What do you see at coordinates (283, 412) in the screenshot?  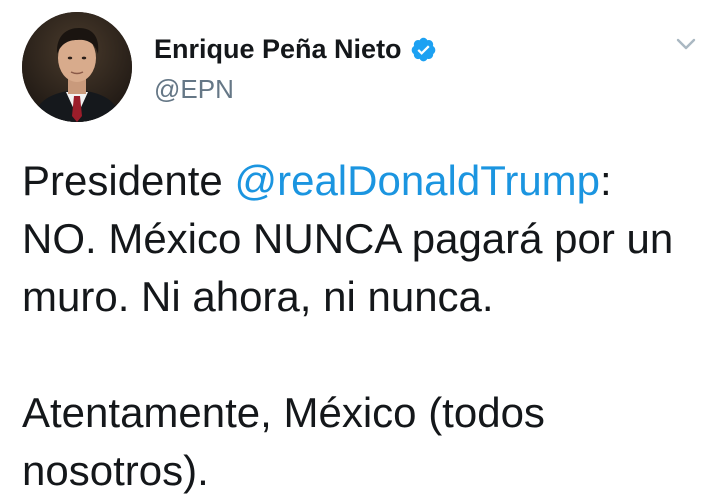 I see `tweet-line-5: Atentamente, México (todos` at bounding box center [283, 412].